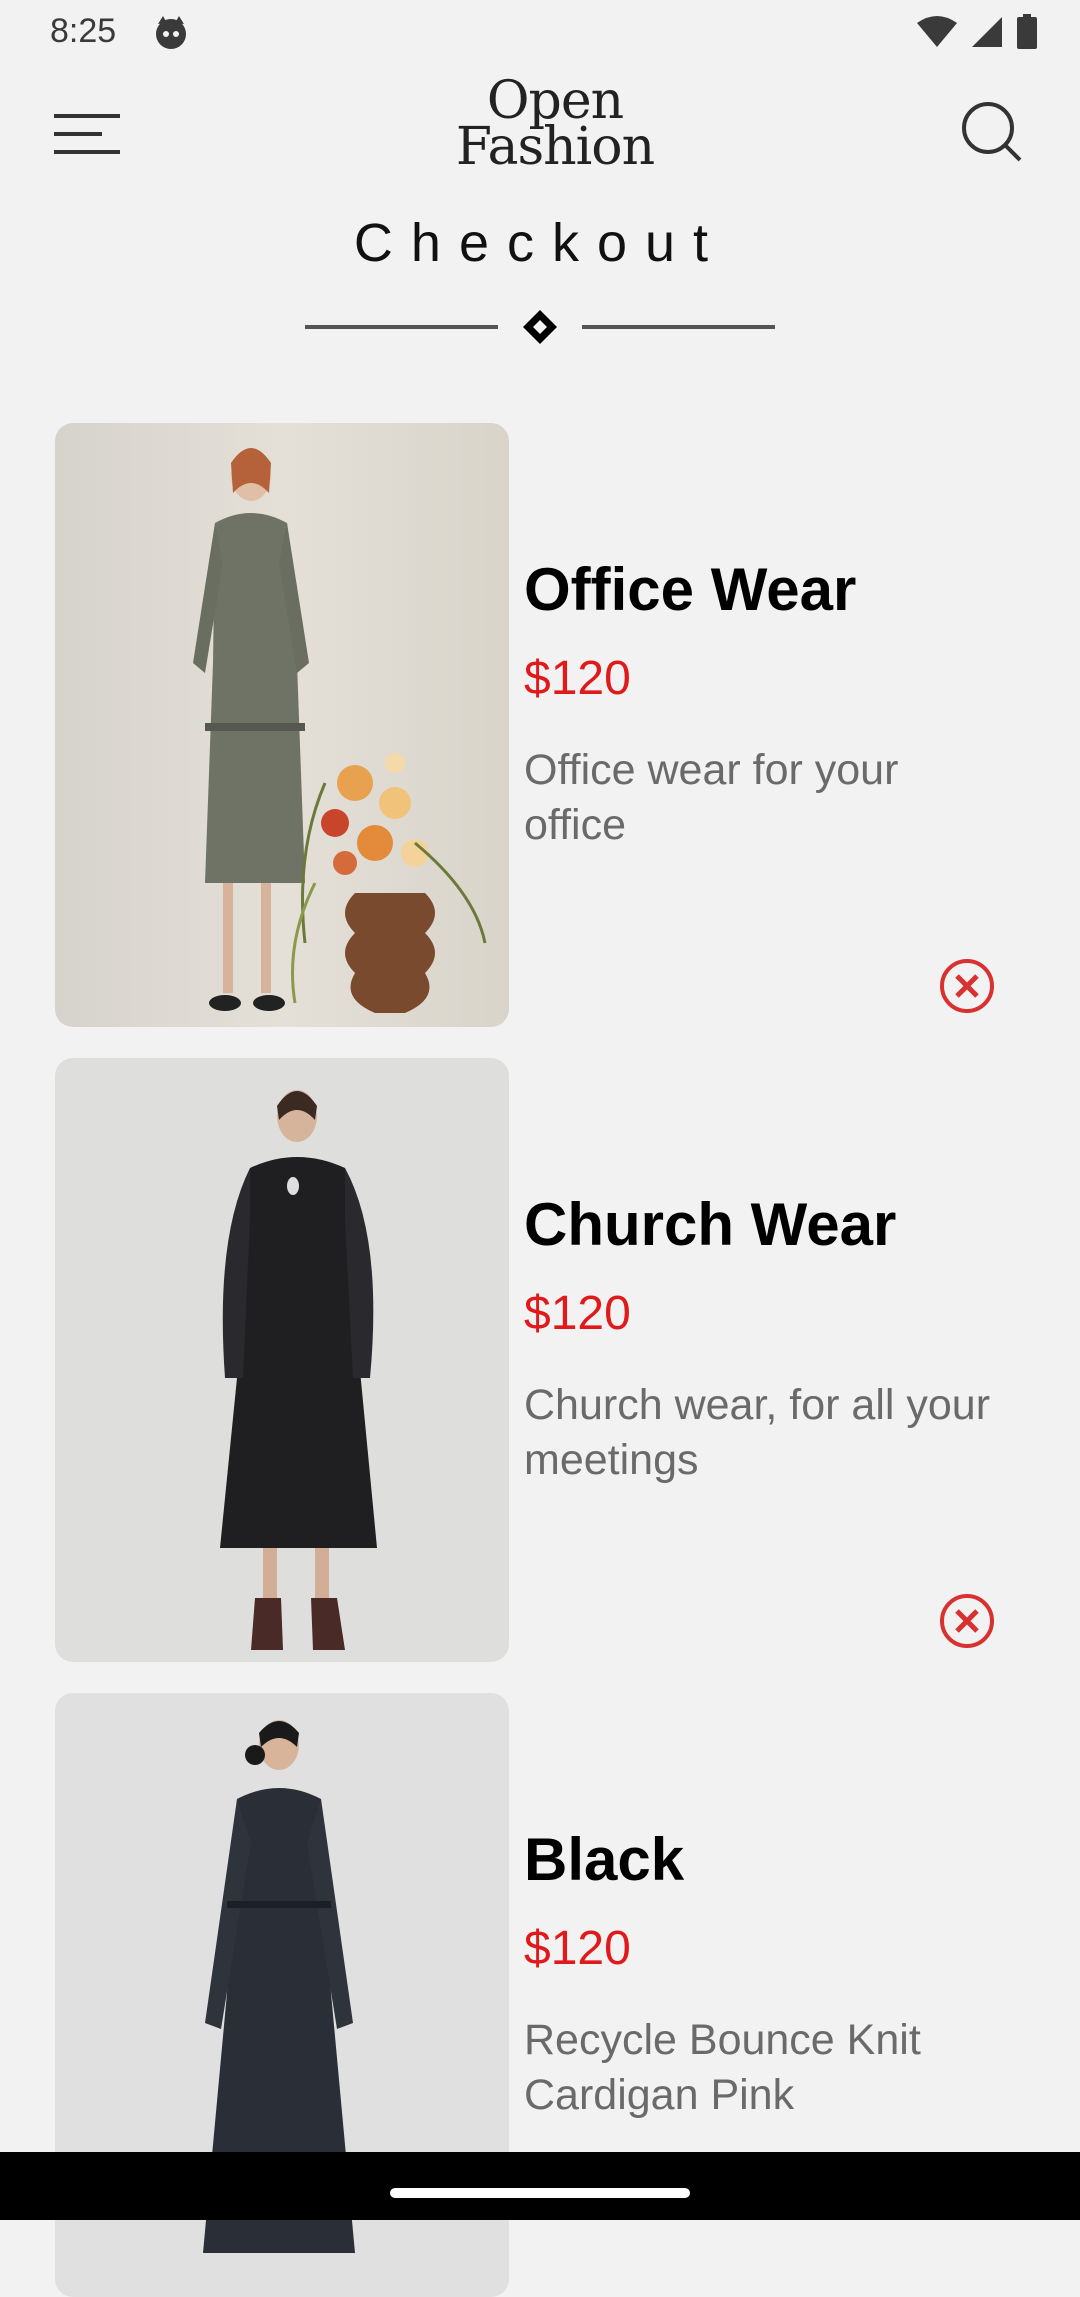 The height and width of the screenshot is (2297, 1080). Describe the element at coordinates (1027, 31) in the screenshot. I see `battery-icon` at that location.